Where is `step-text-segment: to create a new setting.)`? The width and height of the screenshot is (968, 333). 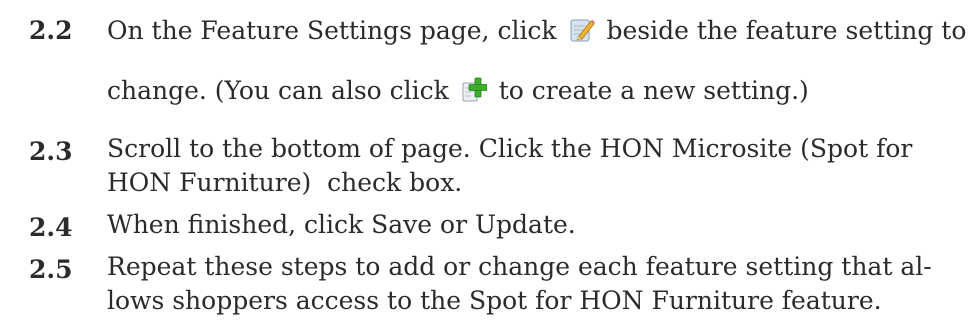 step-text-segment: to create a new setting.) is located at coordinates (649, 90).